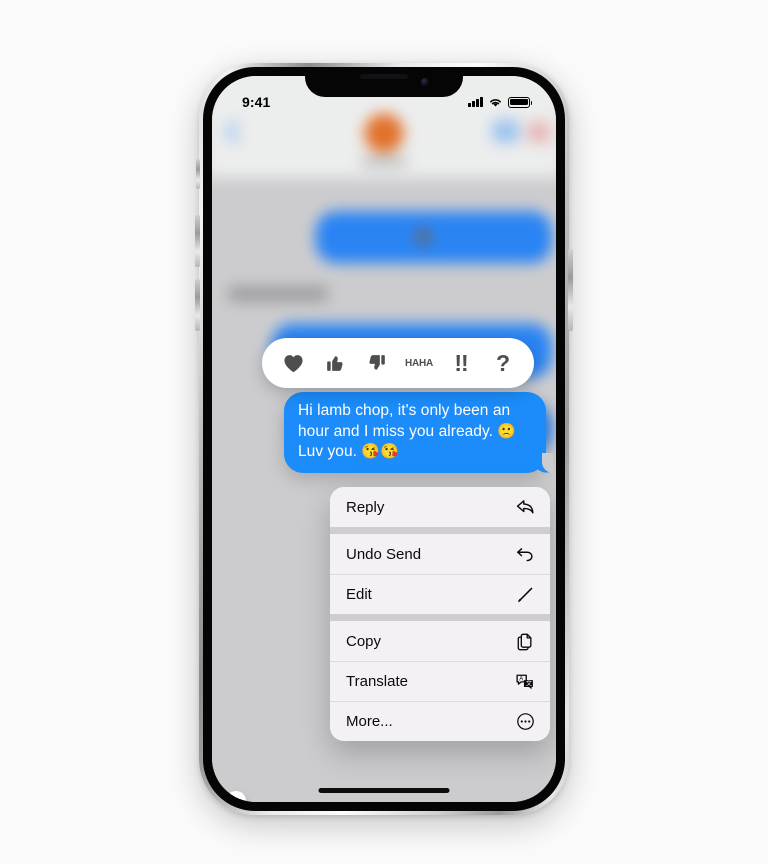 This screenshot has height=864, width=768. What do you see at coordinates (389, 451) in the screenshot?
I see `kissing-face-emoji-2: 😘` at bounding box center [389, 451].